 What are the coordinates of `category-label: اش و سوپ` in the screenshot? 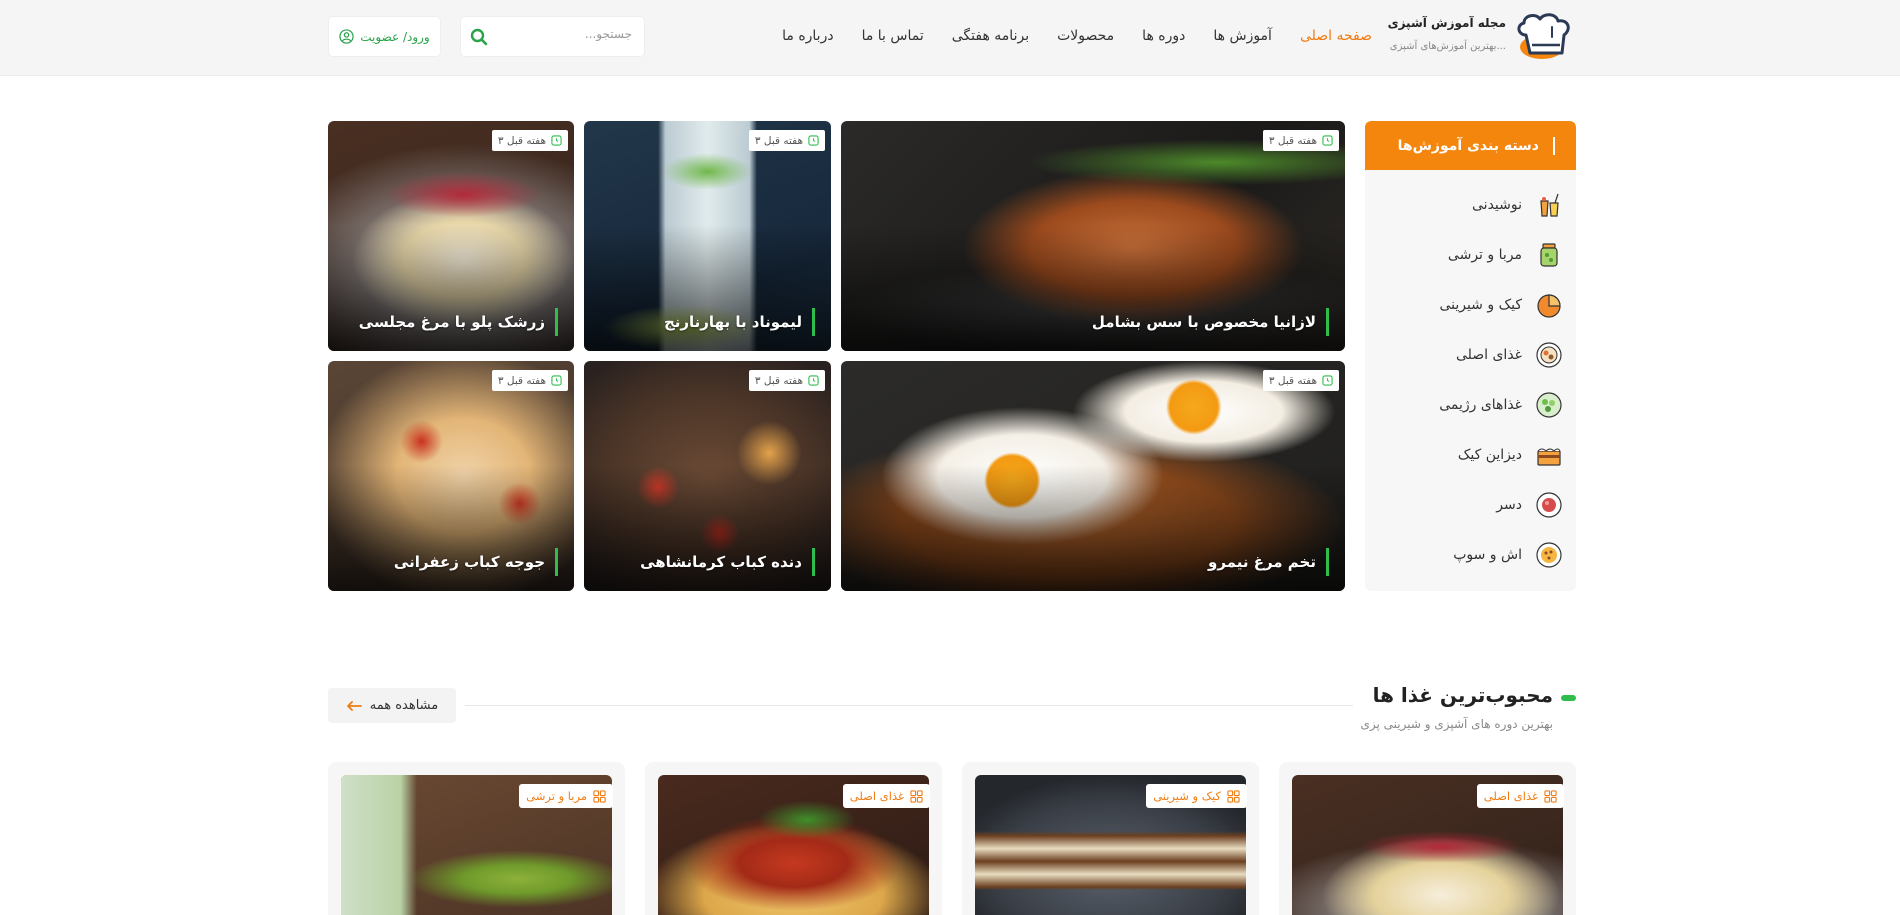 It's located at (1487, 555).